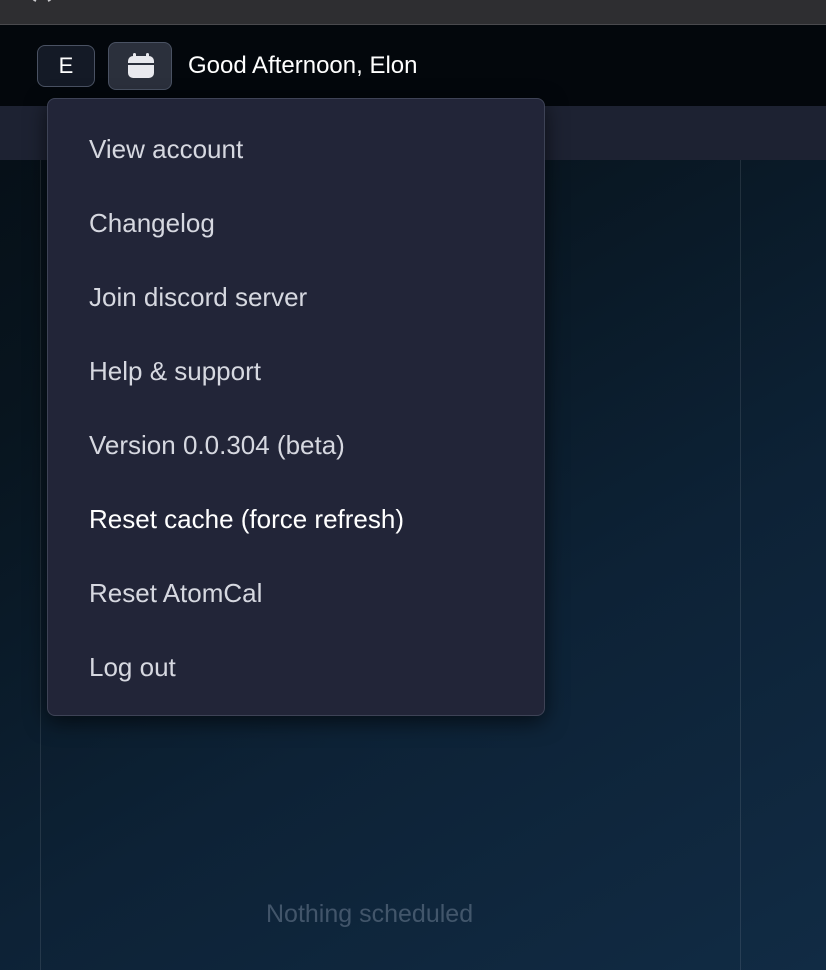 The height and width of the screenshot is (970, 826). I want to click on menu-item-view-account: View account, so click(166, 149).